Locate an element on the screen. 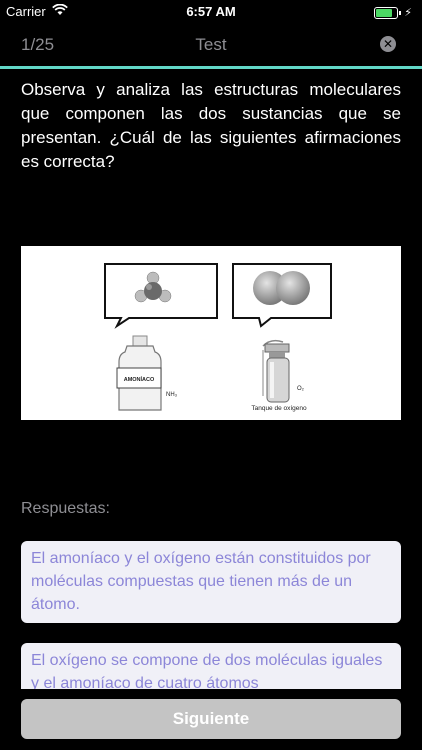 This screenshot has width=422, height=750. battery-icon: ⚡ is located at coordinates (393, 11).